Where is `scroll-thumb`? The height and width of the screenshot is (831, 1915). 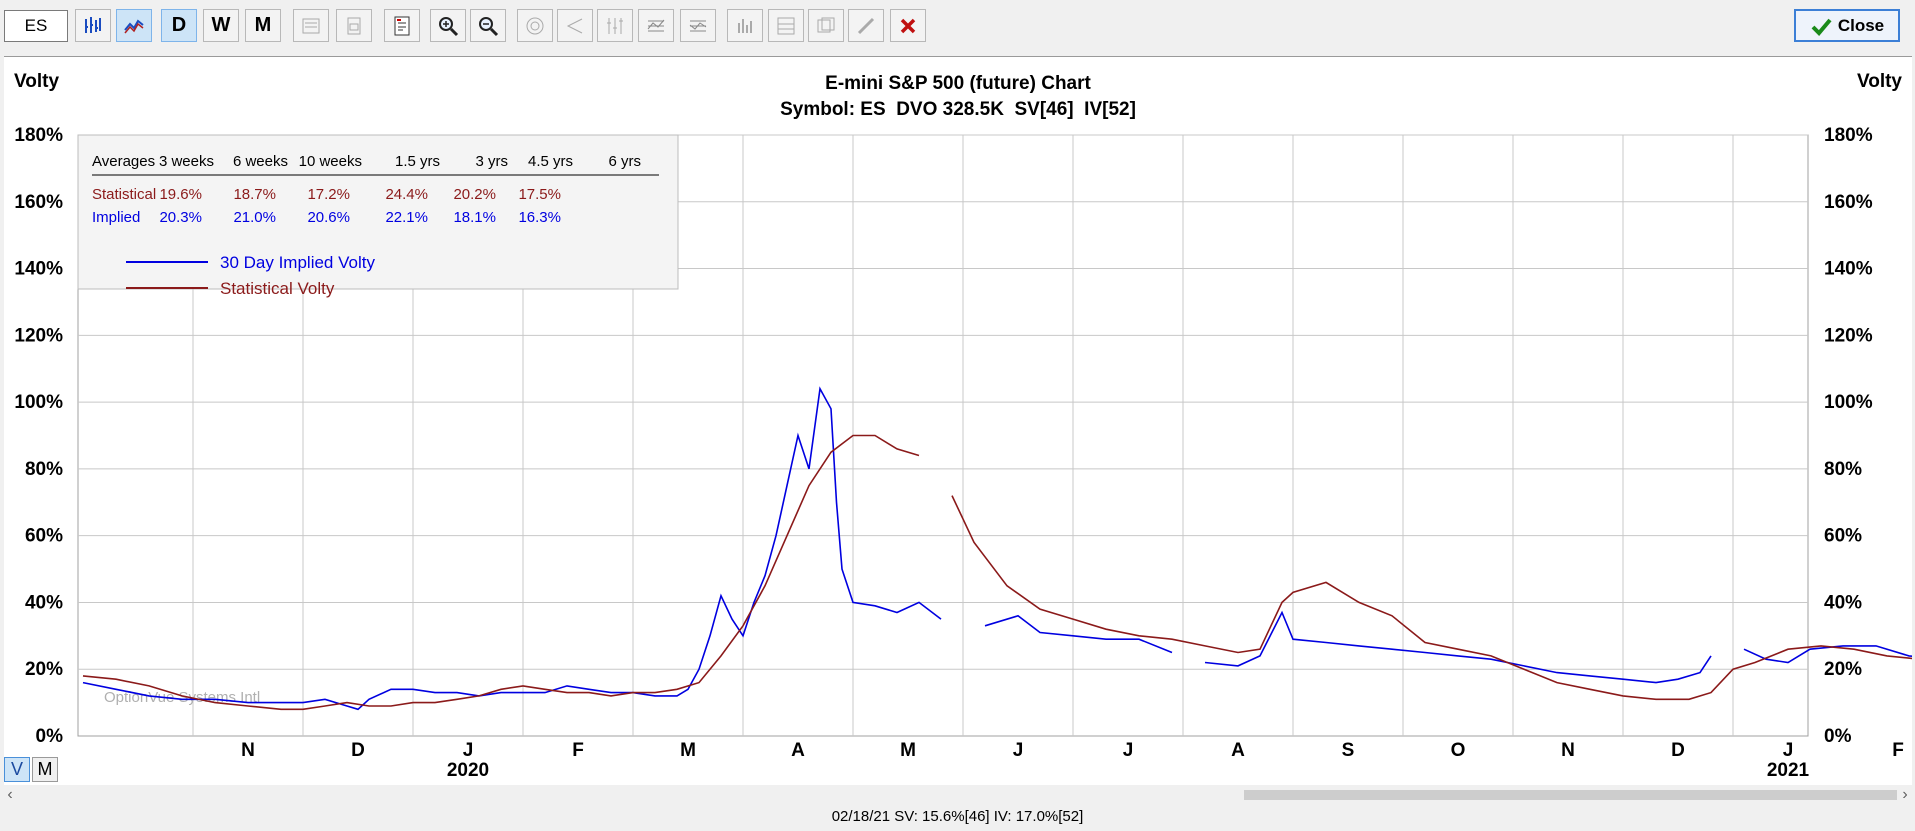 scroll-thumb is located at coordinates (1570, 795).